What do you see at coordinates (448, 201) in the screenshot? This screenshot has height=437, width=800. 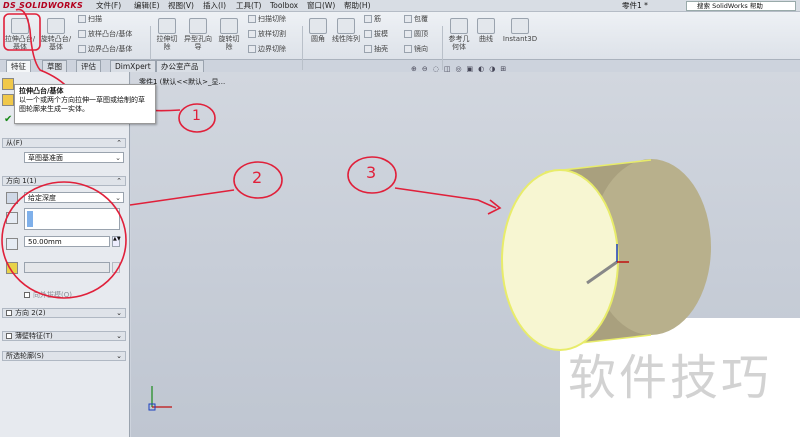 I see `annotation-three-arrow` at bounding box center [448, 201].